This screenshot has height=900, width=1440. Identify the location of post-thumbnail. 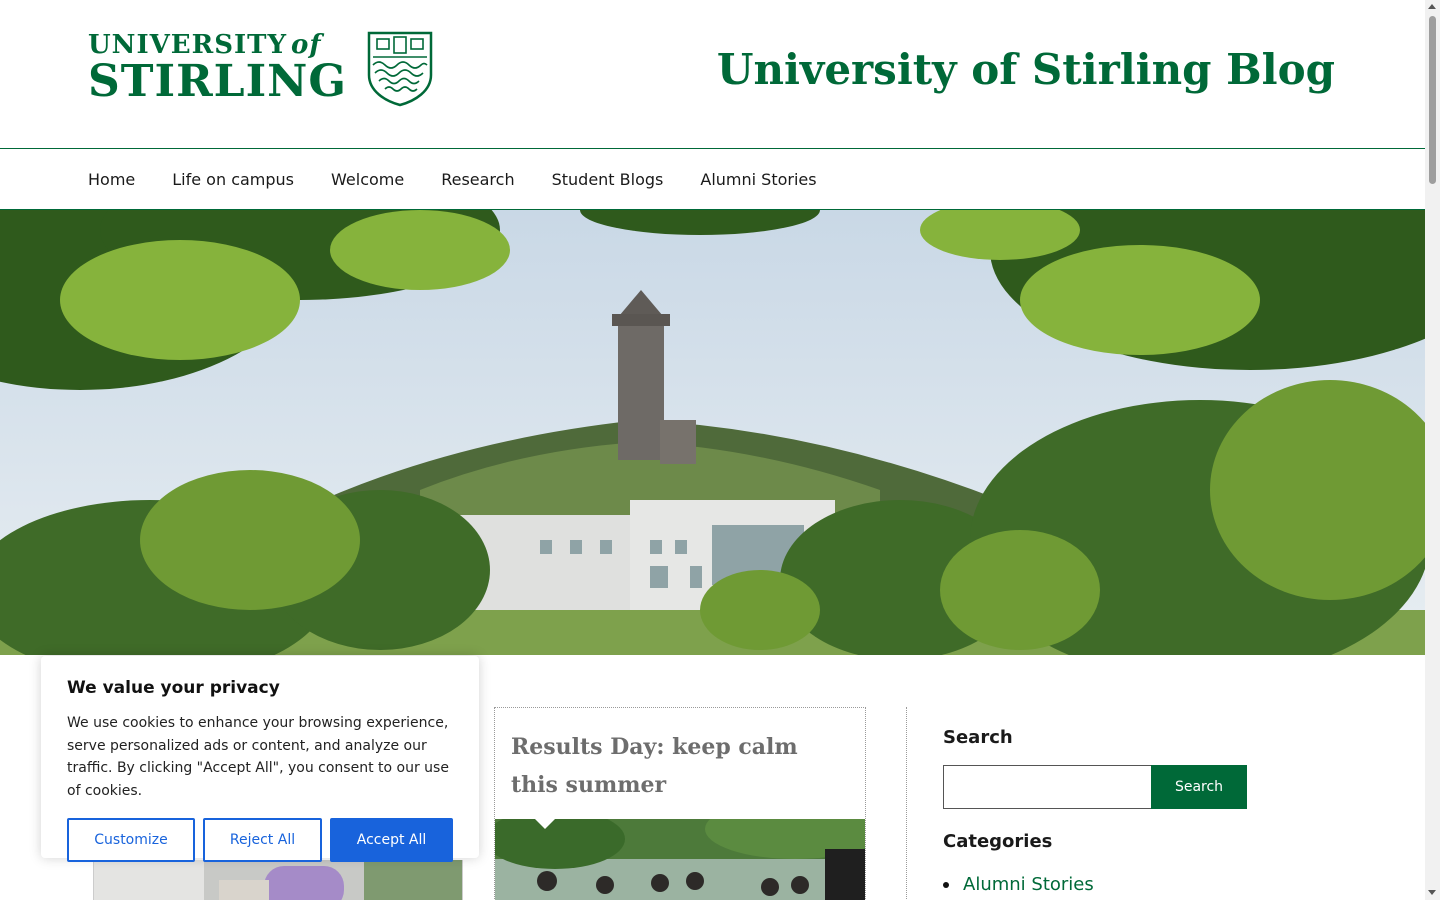
(680, 859).